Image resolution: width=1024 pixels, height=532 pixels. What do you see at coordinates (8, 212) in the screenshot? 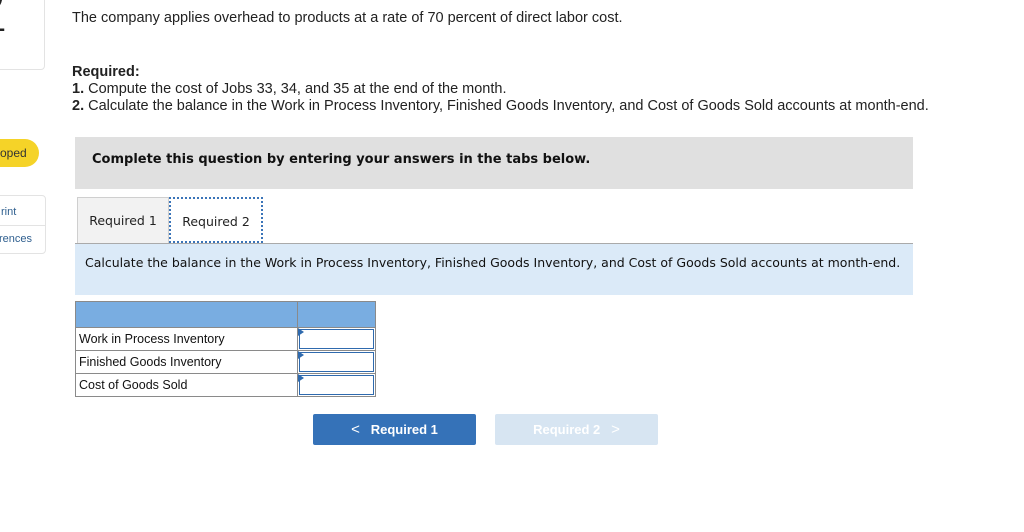
I see `print-link: rint` at bounding box center [8, 212].